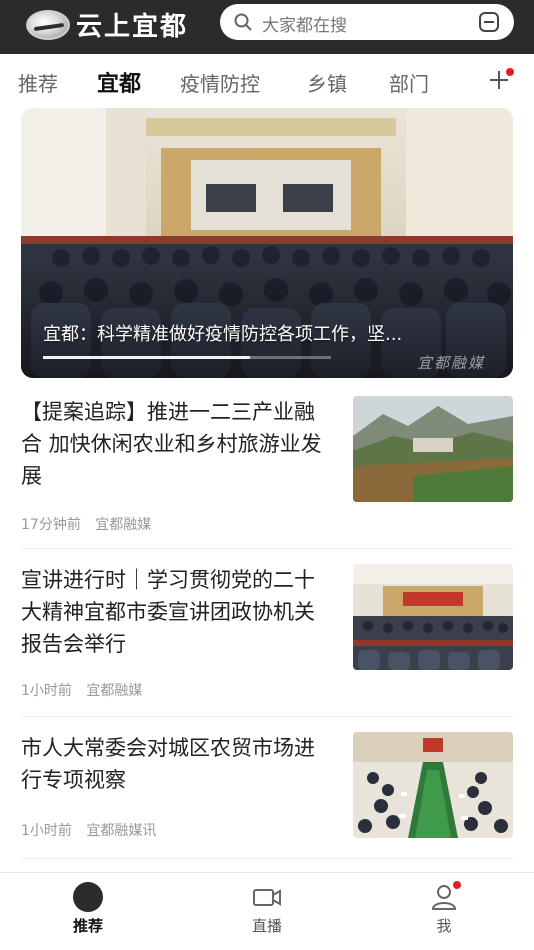  Describe the element at coordinates (86, 524) in the screenshot. I see `news-meta: 17分钟前 宜都融媒` at that location.